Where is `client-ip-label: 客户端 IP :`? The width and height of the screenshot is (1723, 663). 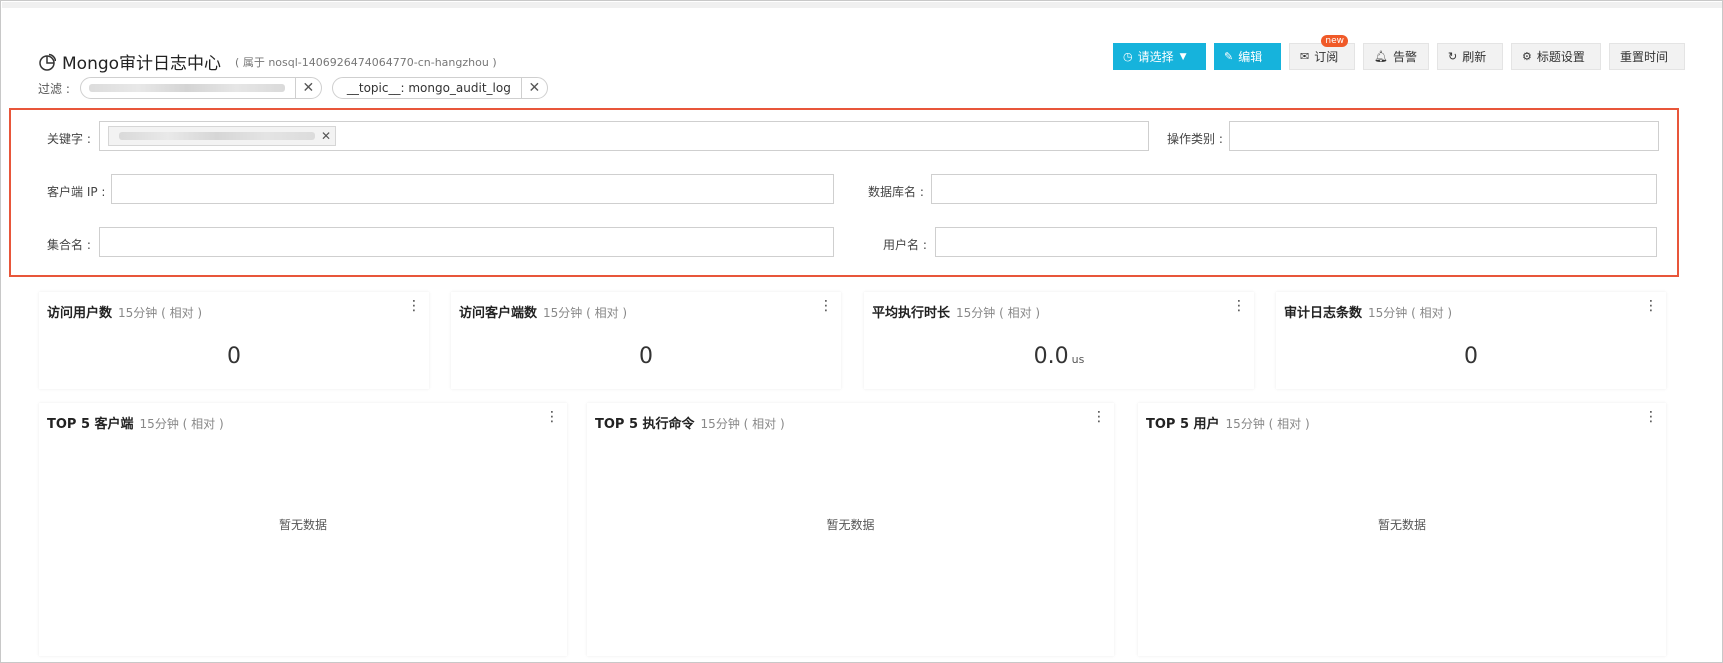
client-ip-label: 客户端 IP : is located at coordinates (76, 192).